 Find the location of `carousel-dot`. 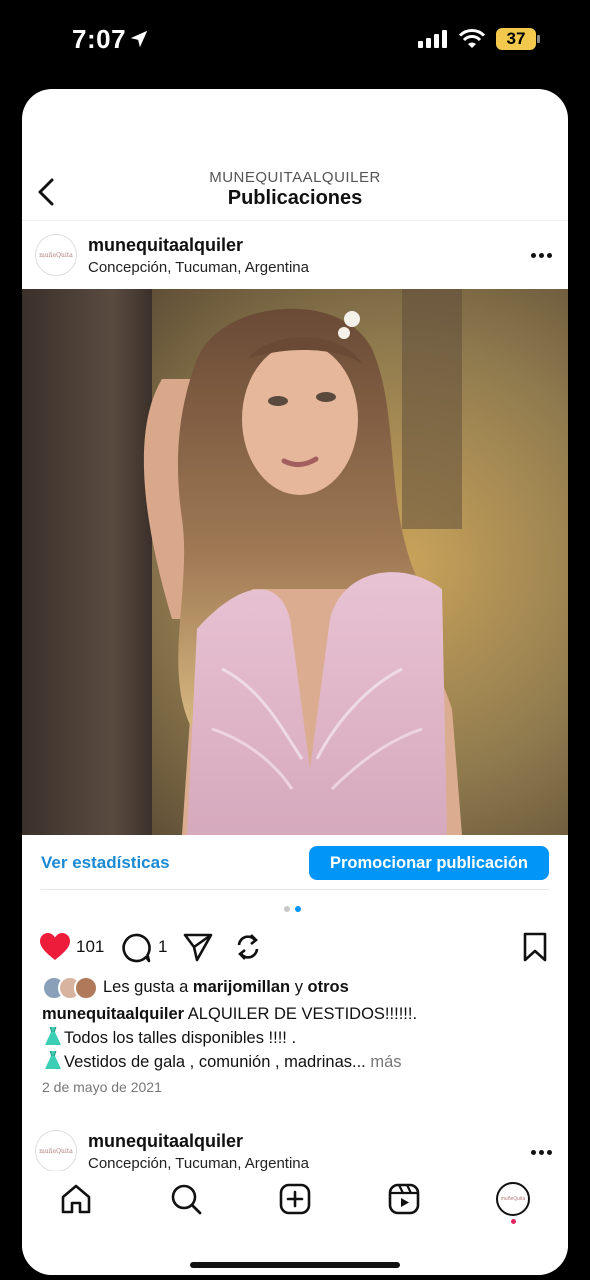

carousel-dot is located at coordinates (287, 909).